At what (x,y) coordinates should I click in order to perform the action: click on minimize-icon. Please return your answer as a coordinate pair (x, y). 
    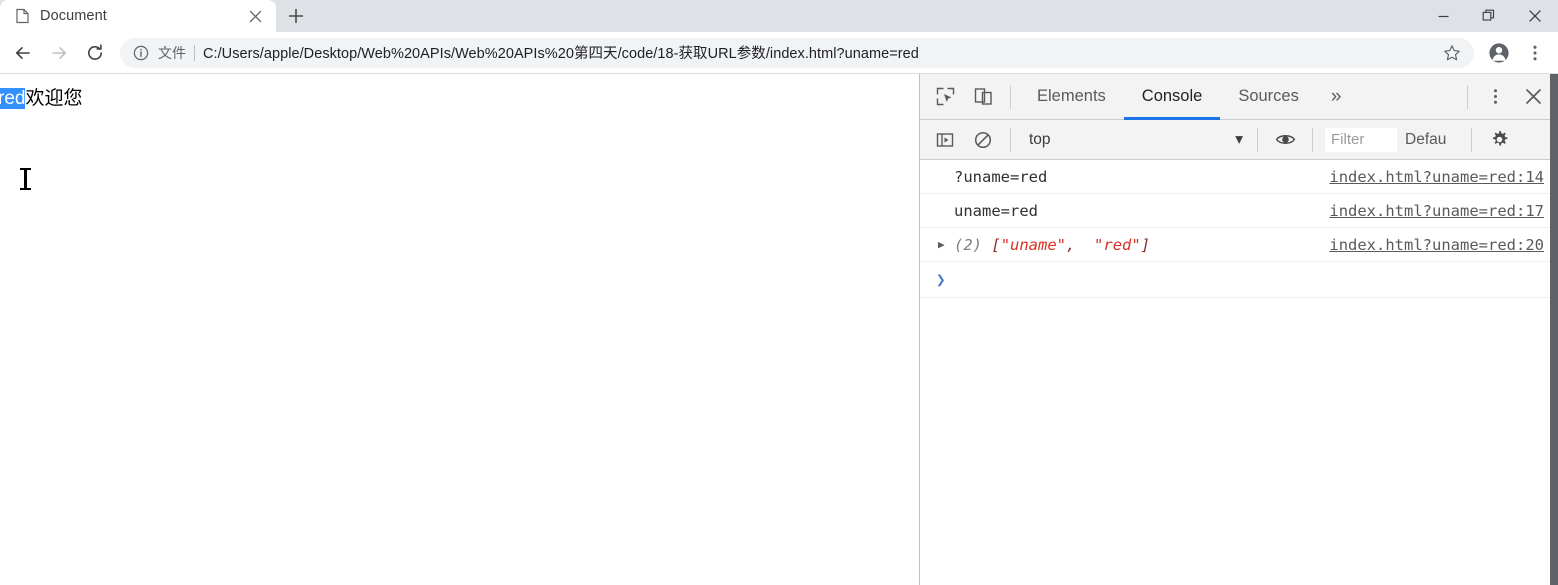
    Looking at the image, I should click on (1443, 16).